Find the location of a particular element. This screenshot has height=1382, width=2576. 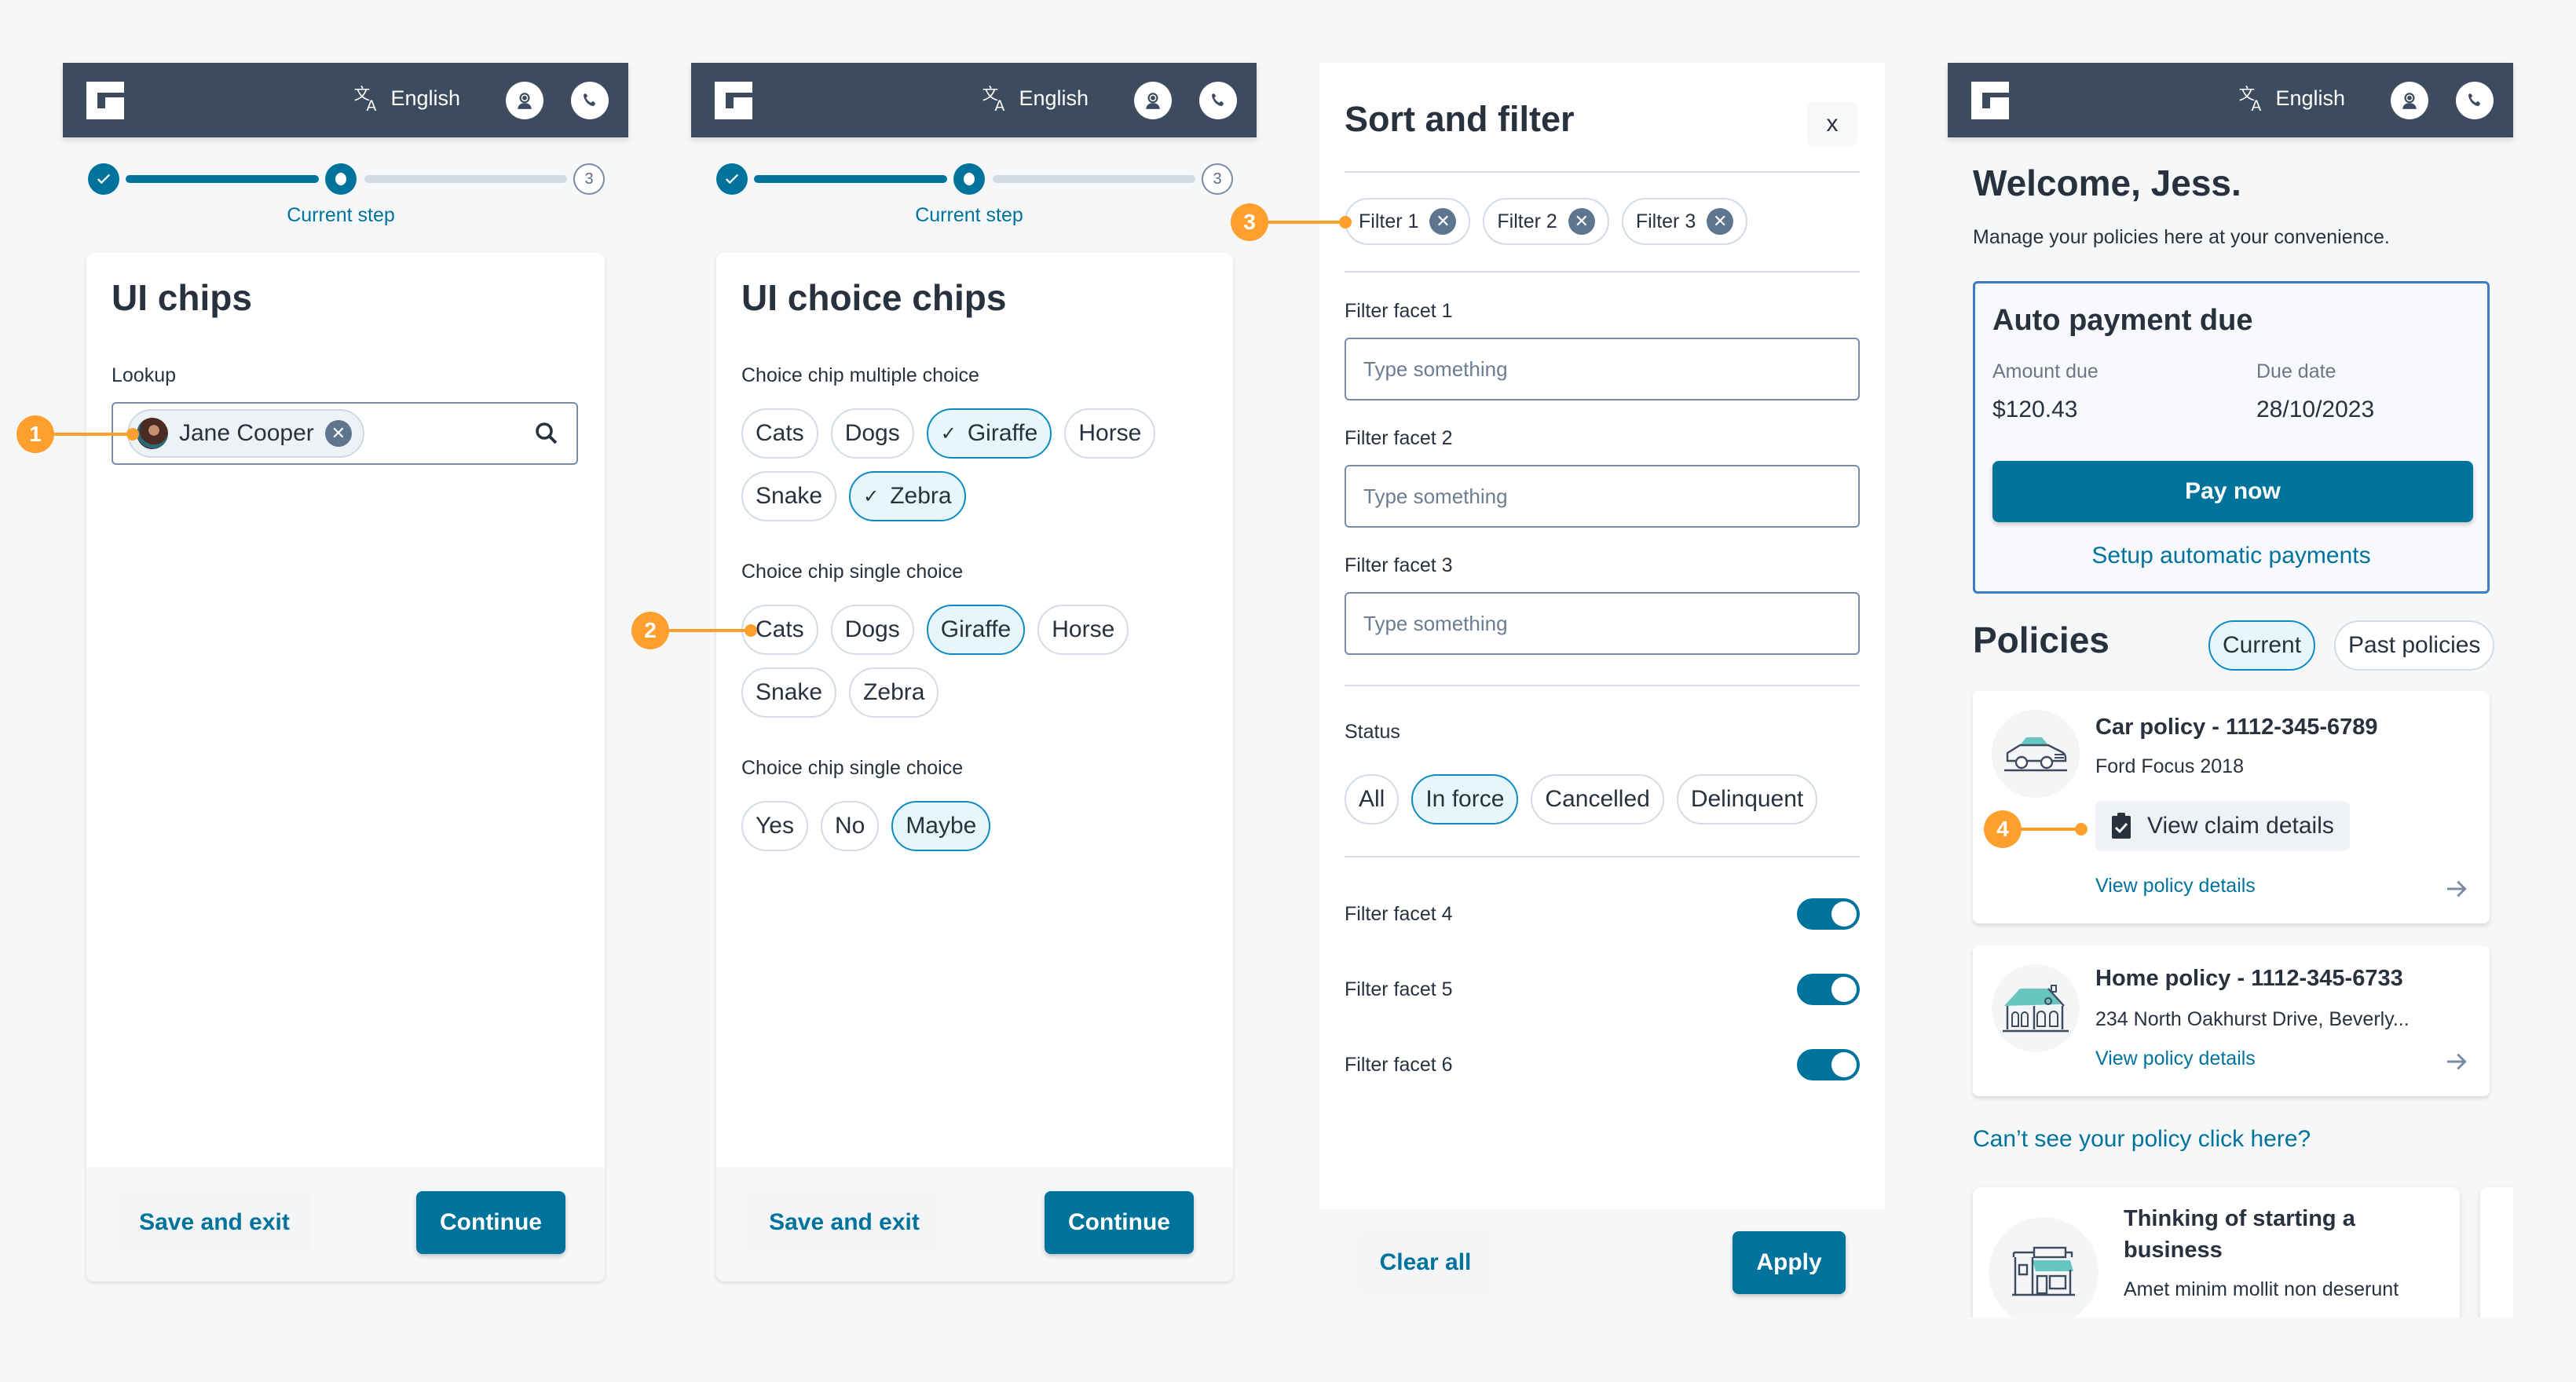

remove-chip-icon: ✕ is located at coordinates (338, 433).